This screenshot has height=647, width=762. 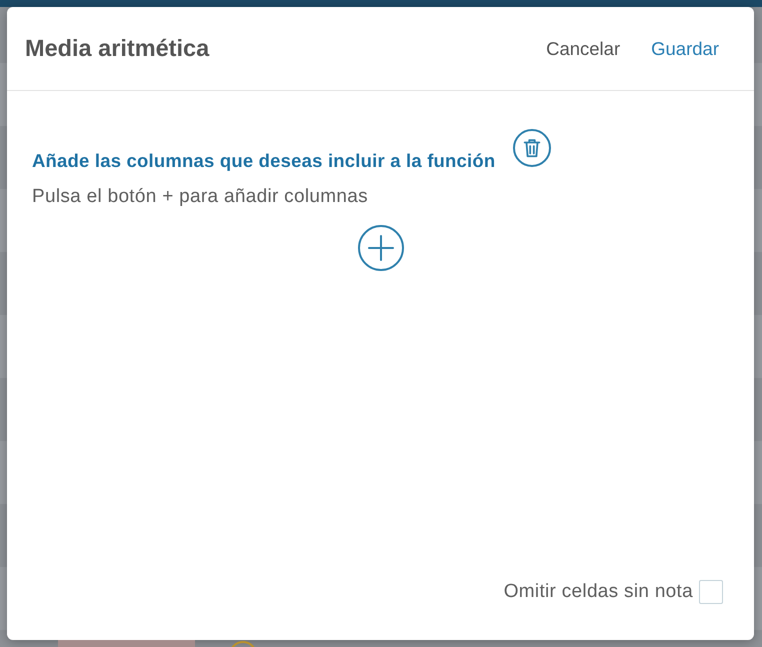 I want to click on checkbox, so click(x=711, y=592).